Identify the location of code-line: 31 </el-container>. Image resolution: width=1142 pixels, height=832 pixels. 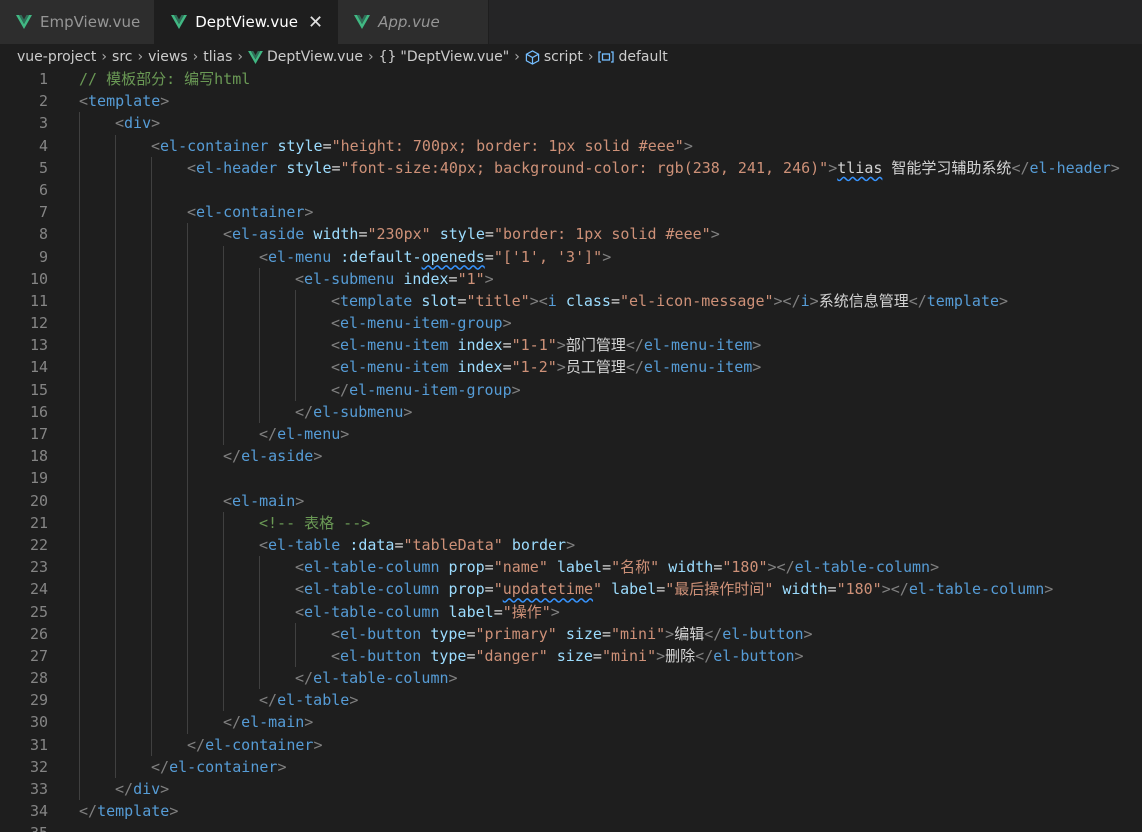
(571, 744).